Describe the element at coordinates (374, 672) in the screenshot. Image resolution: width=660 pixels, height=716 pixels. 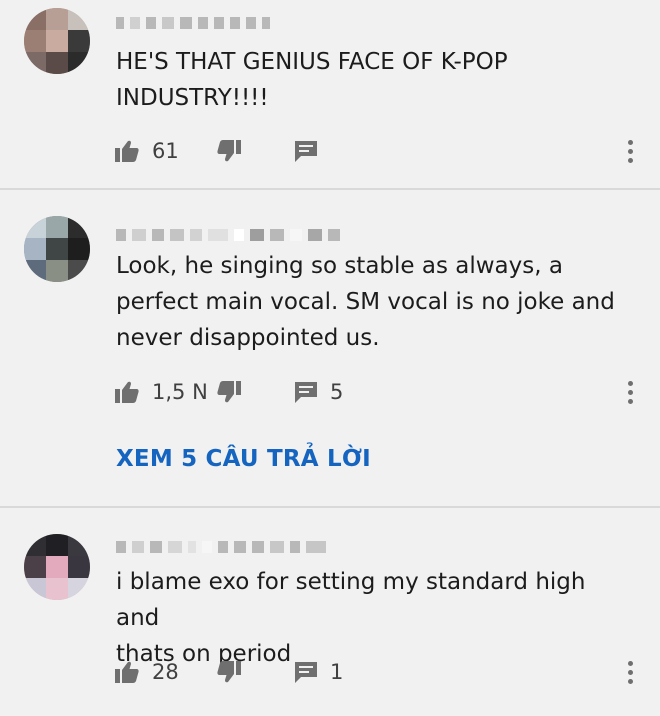
I see `comment-actions: 28 1` at that location.